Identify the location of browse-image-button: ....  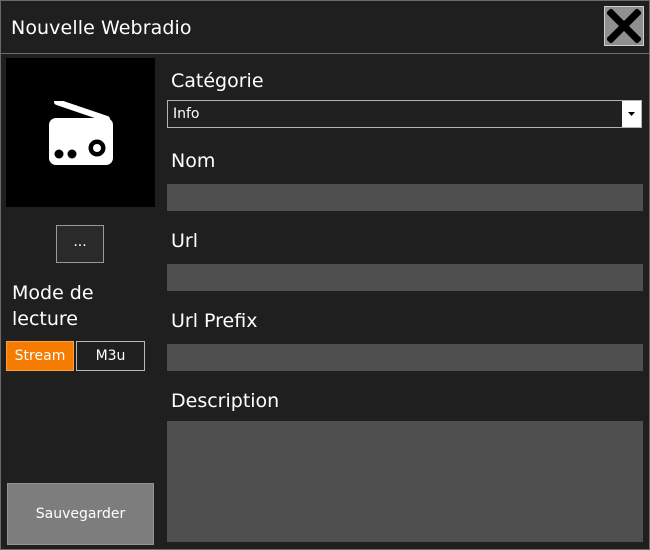
(80, 244).